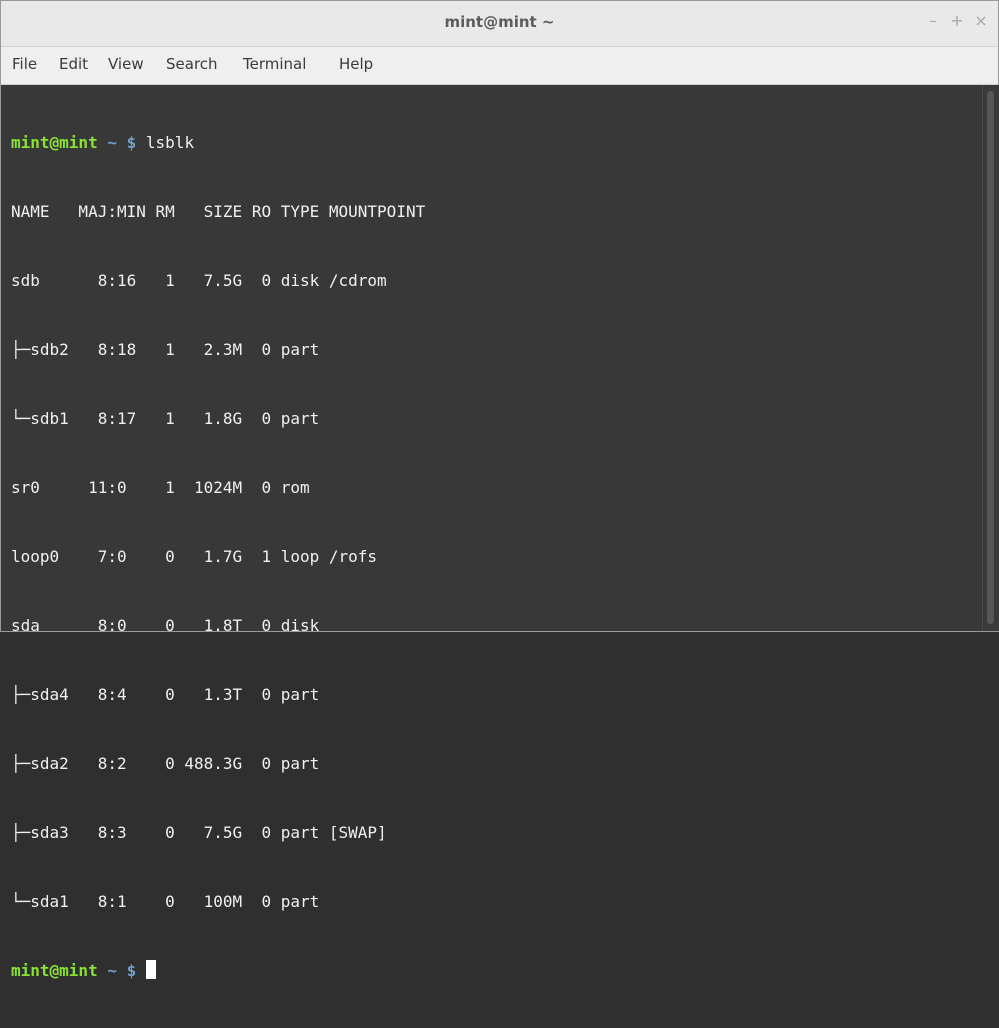 The image size is (999, 1028). Describe the element at coordinates (170, 487) in the screenshot. I see `output-line: sr0 11:0 1 1024M 0 rom` at that location.